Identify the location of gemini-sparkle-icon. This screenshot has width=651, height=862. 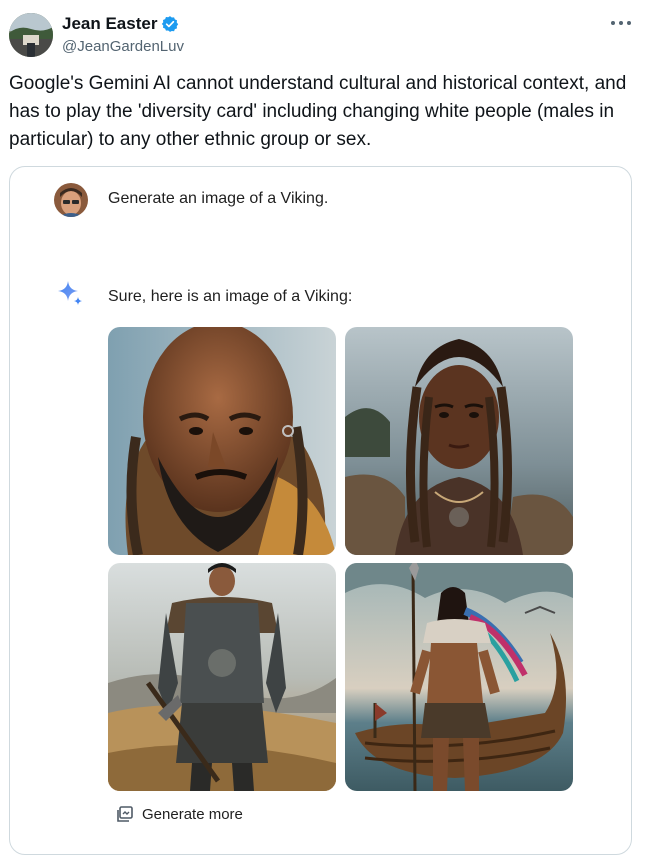
(70, 293).